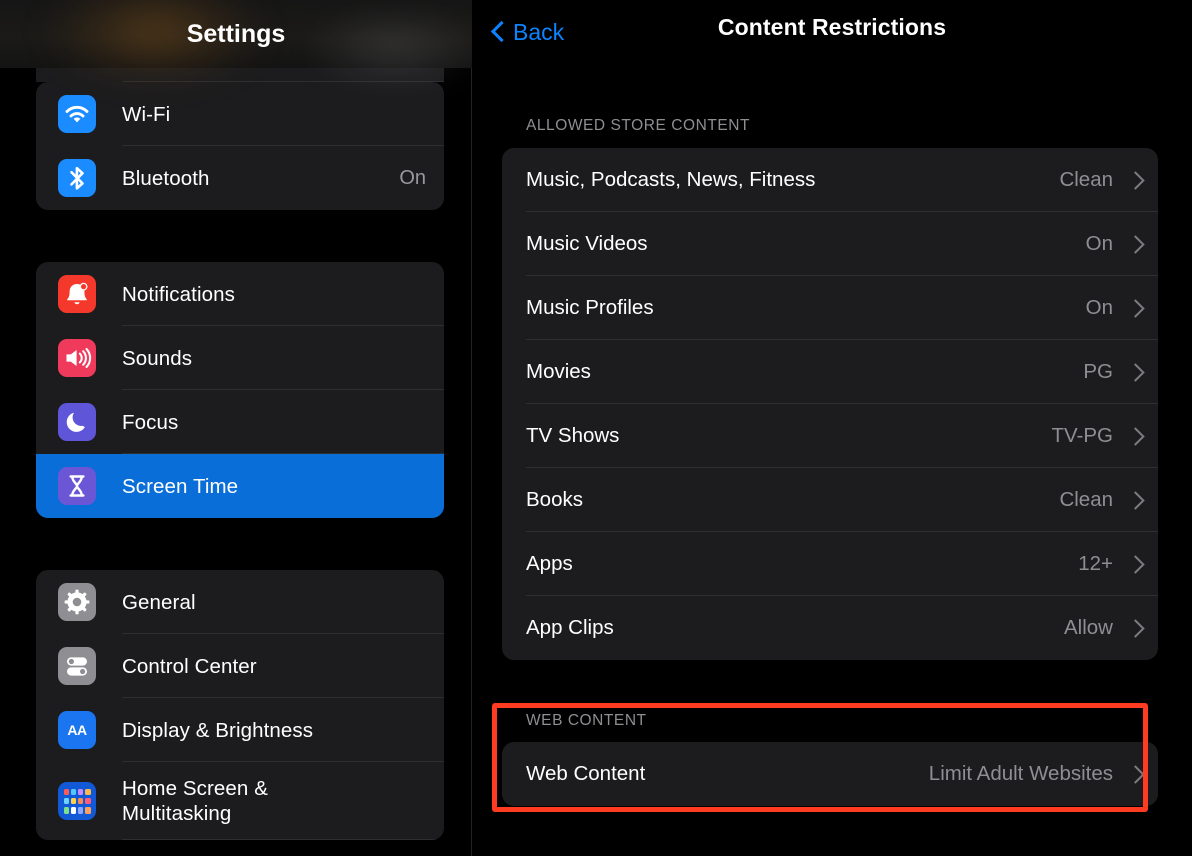 This screenshot has height=856, width=1192. I want to click on row-label: TV Shows, so click(573, 435).